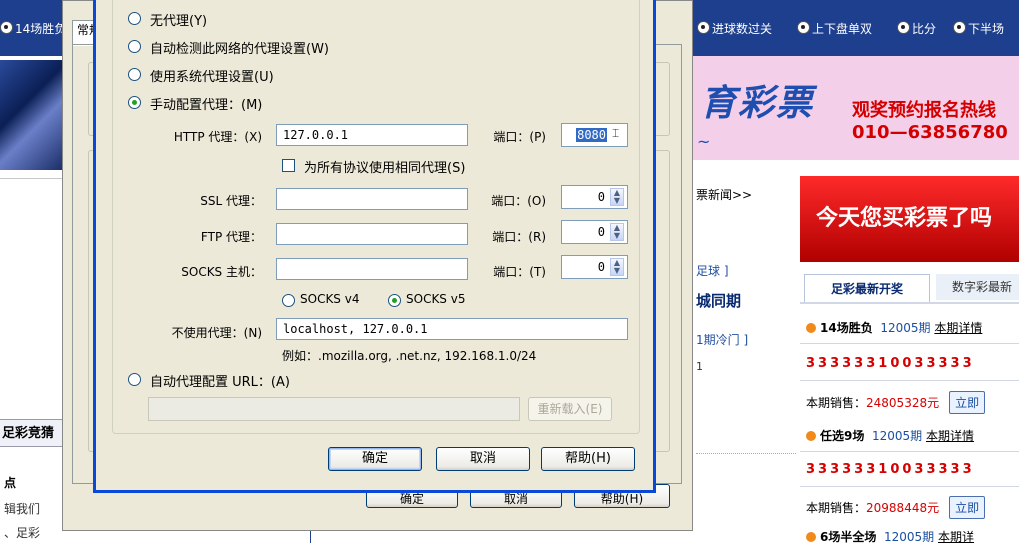 This screenshot has height=545, width=1019. Describe the element at coordinates (221, 272) in the screenshot. I see `socks-host-label: SOCKS 主机：` at that location.